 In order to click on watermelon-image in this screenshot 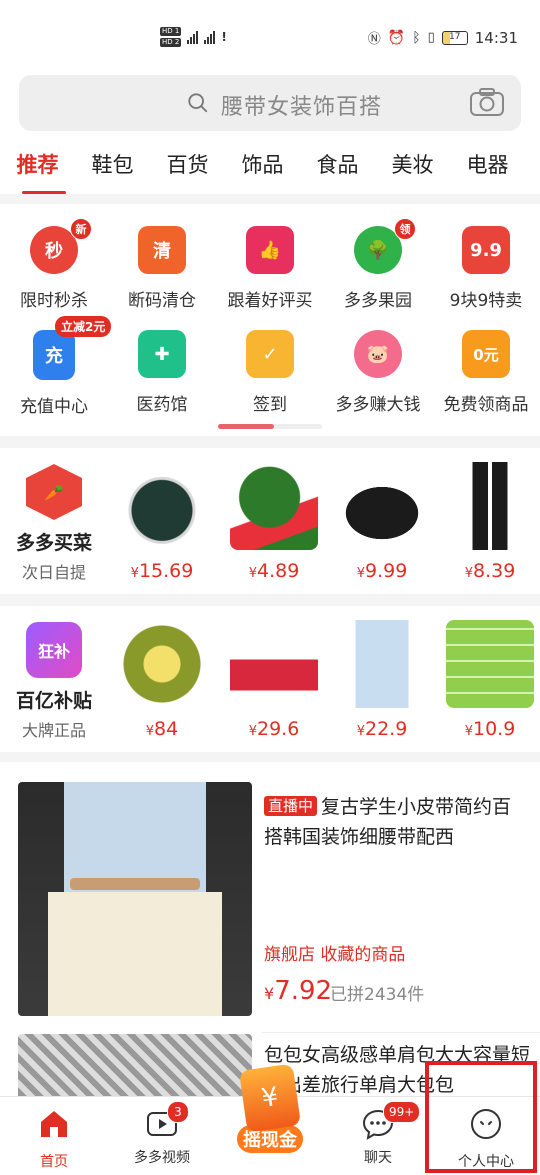, I will do `click(274, 506)`.